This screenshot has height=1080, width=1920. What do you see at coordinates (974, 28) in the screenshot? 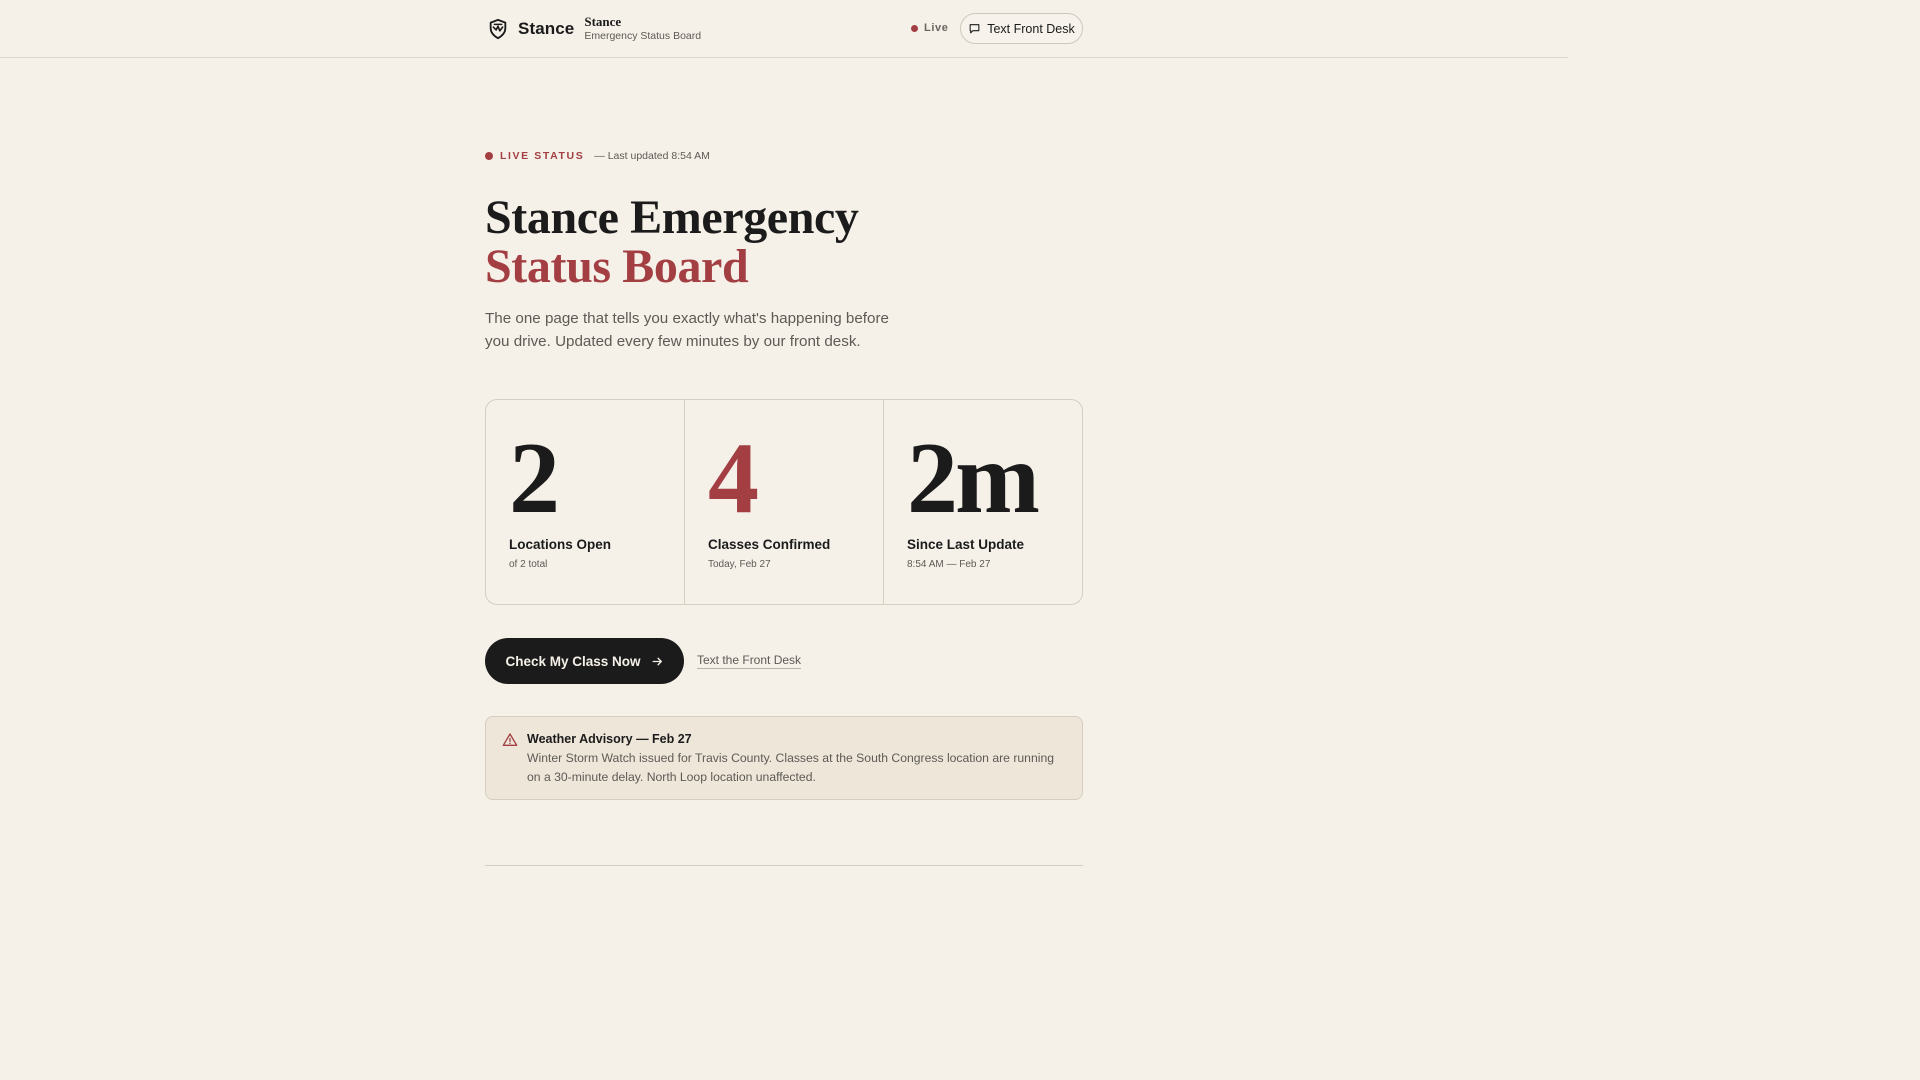
I see `message-icon` at bounding box center [974, 28].